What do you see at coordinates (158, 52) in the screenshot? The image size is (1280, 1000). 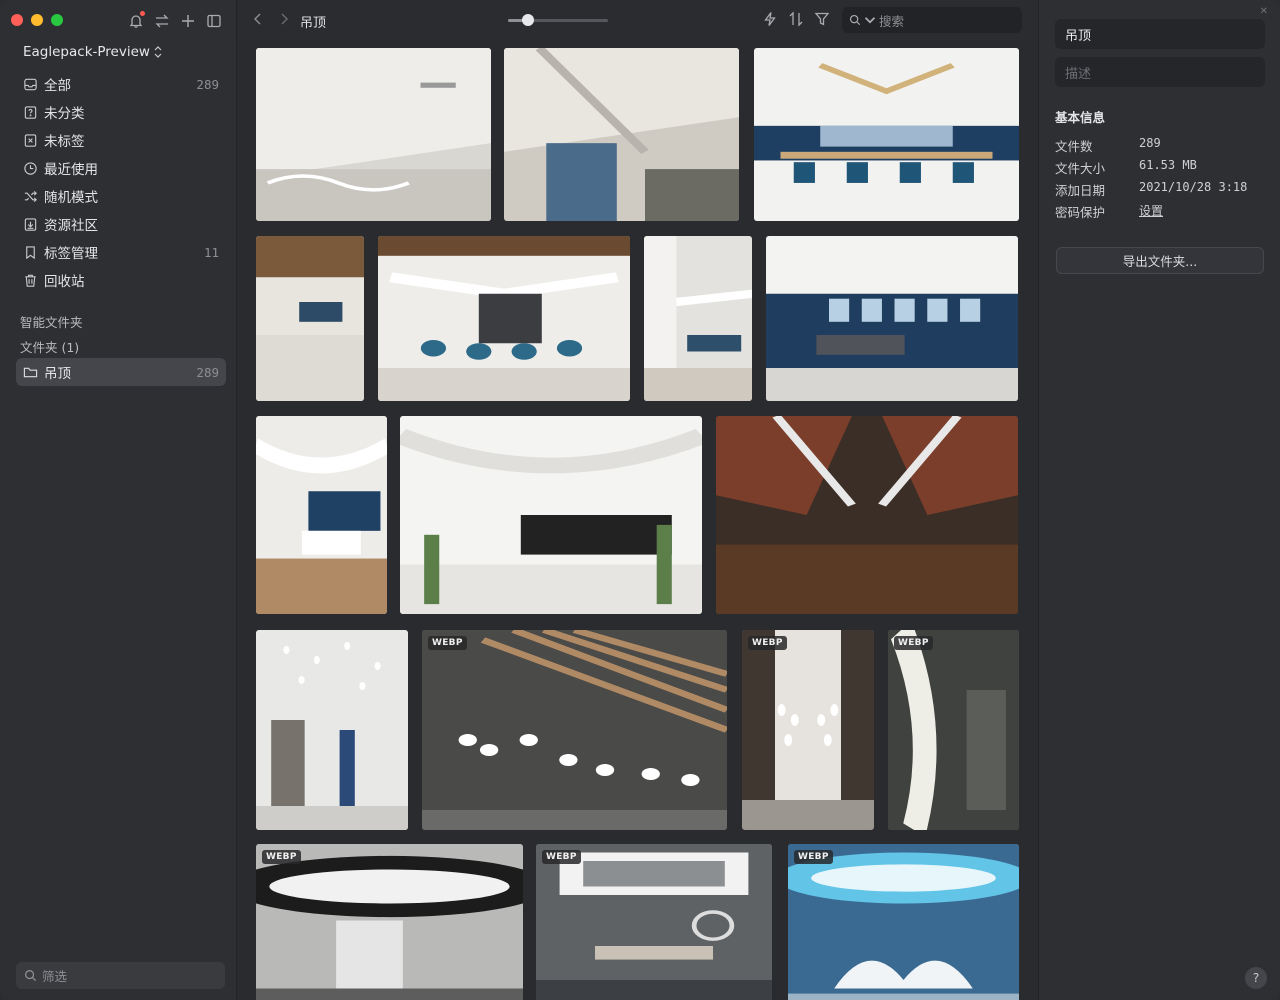 I see `chevron-updown-icon` at bounding box center [158, 52].